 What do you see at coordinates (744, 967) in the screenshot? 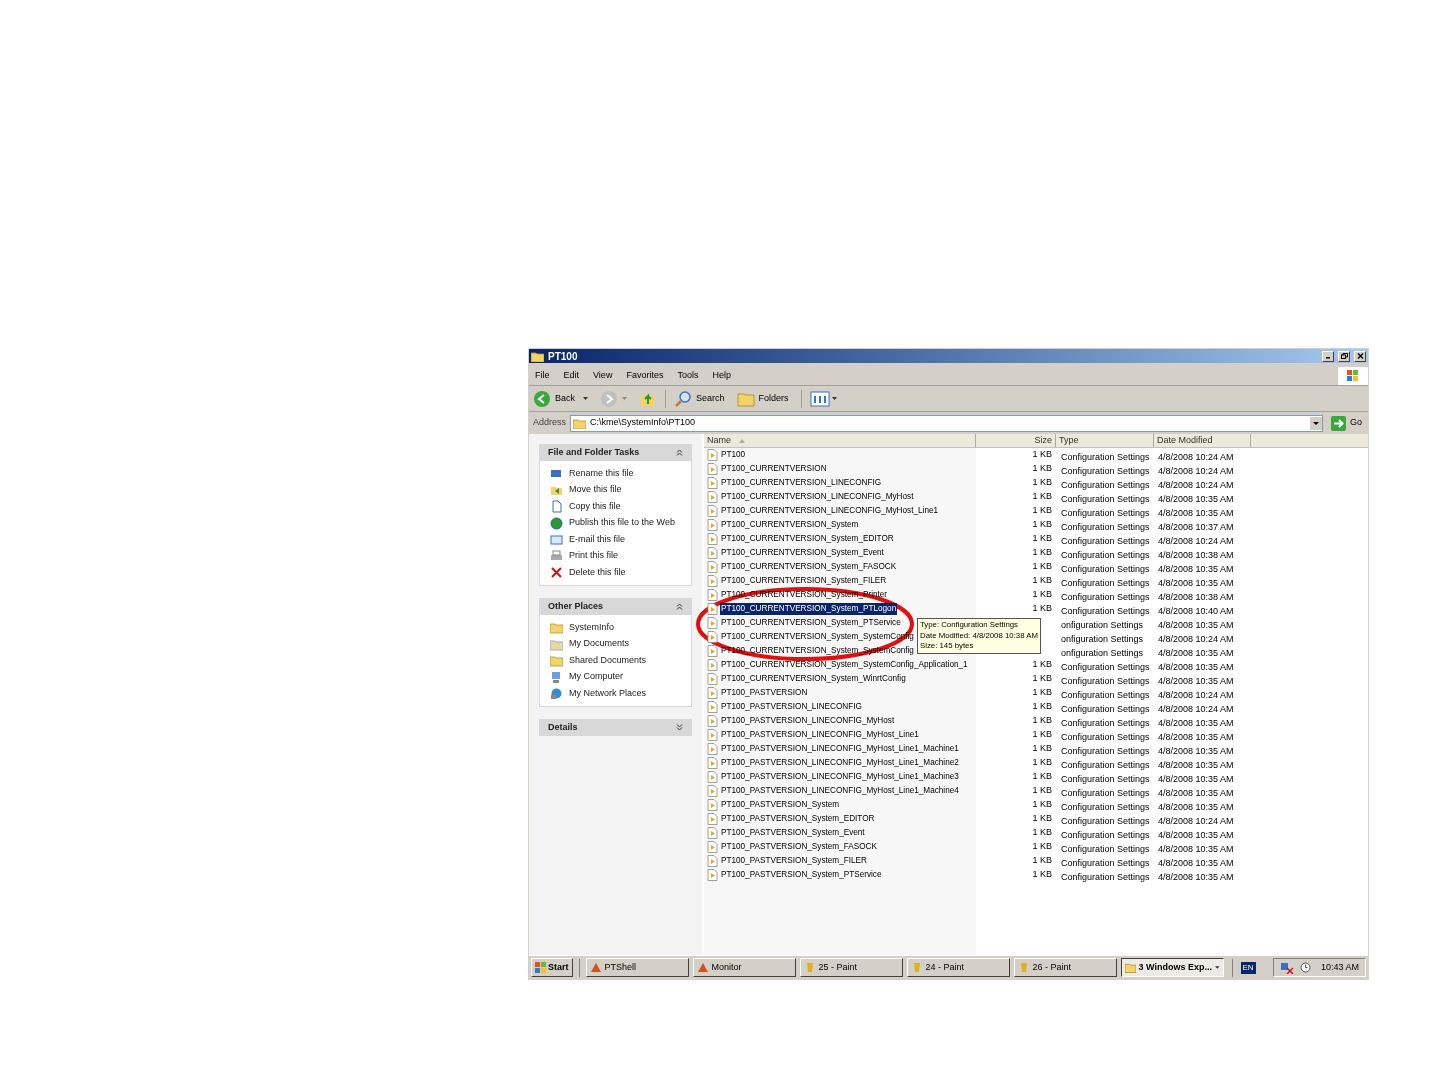
I see `taskbar-button: Monitor` at bounding box center [744, 967].